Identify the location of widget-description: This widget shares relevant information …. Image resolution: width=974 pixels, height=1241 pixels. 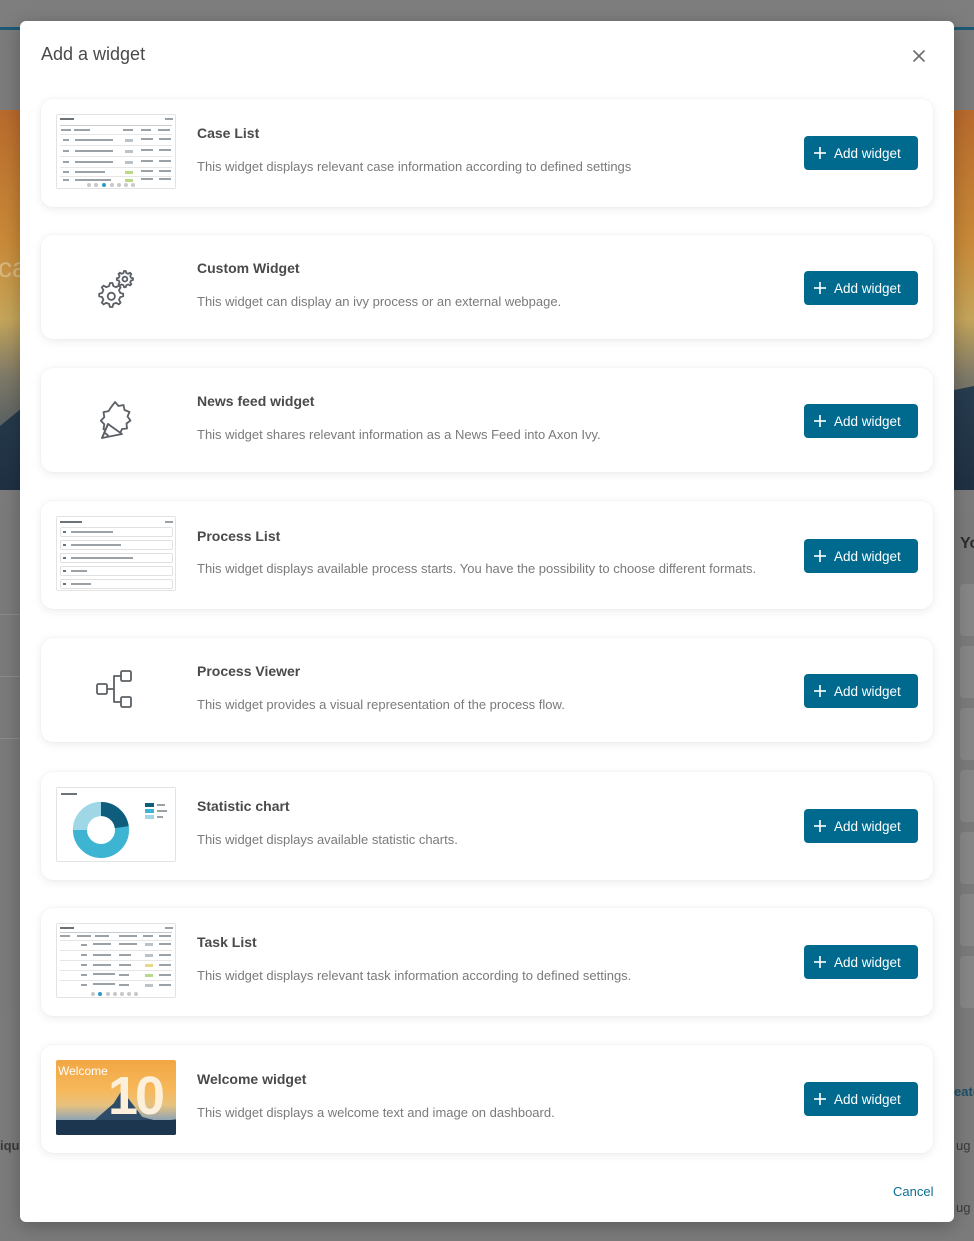
(399, 434).